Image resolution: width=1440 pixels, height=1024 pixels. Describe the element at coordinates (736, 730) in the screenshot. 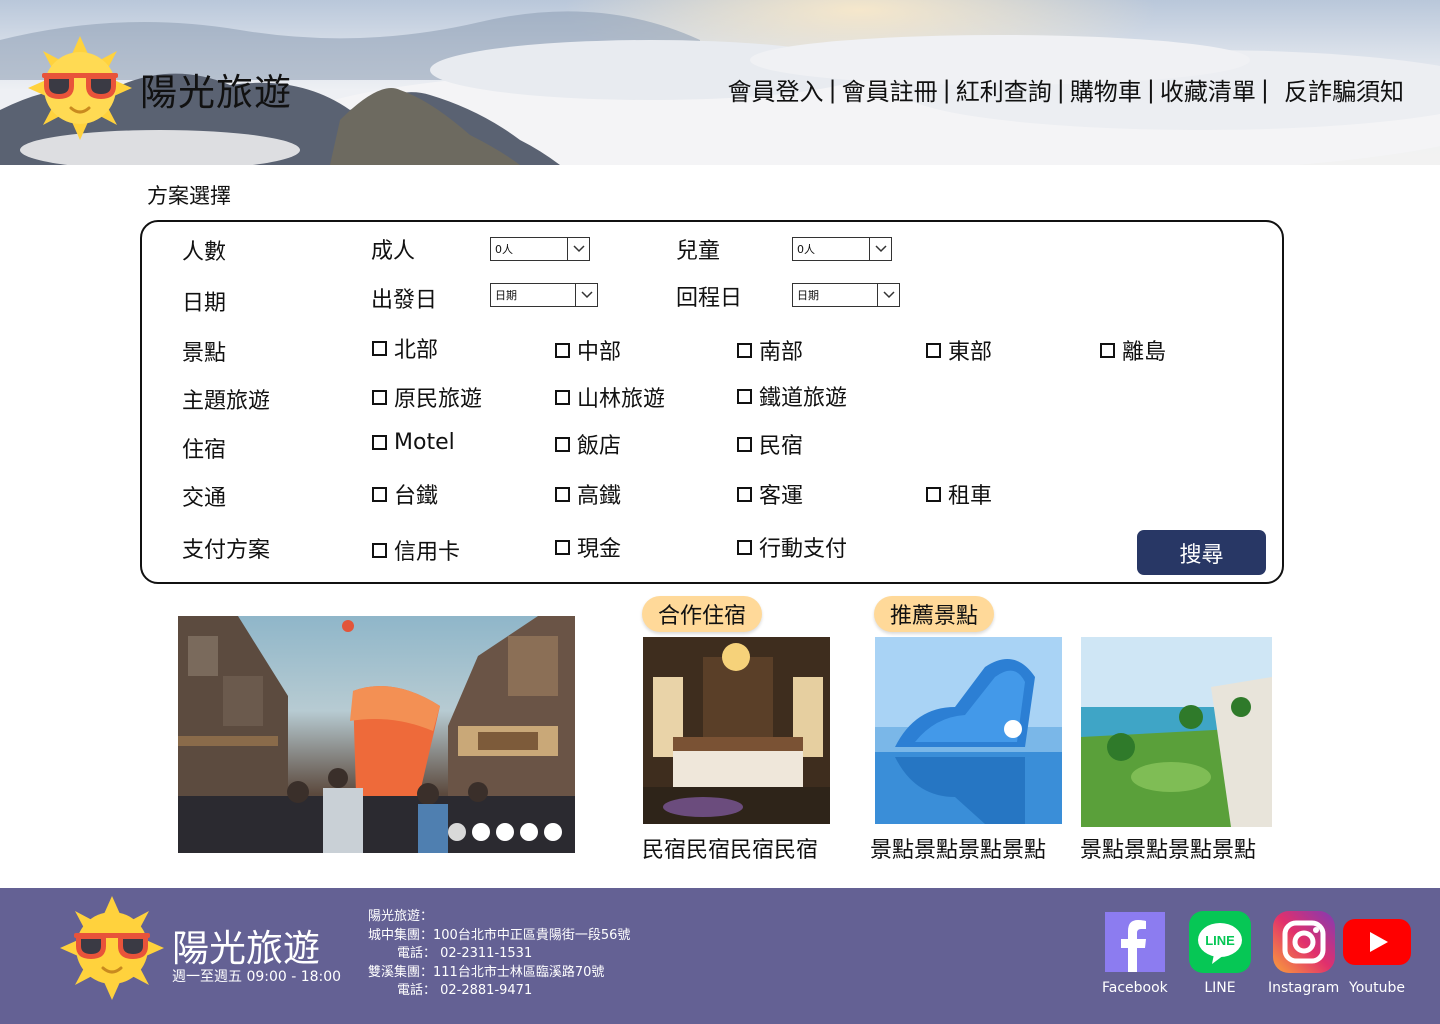

I see `partner-lodging-photo` at that location.